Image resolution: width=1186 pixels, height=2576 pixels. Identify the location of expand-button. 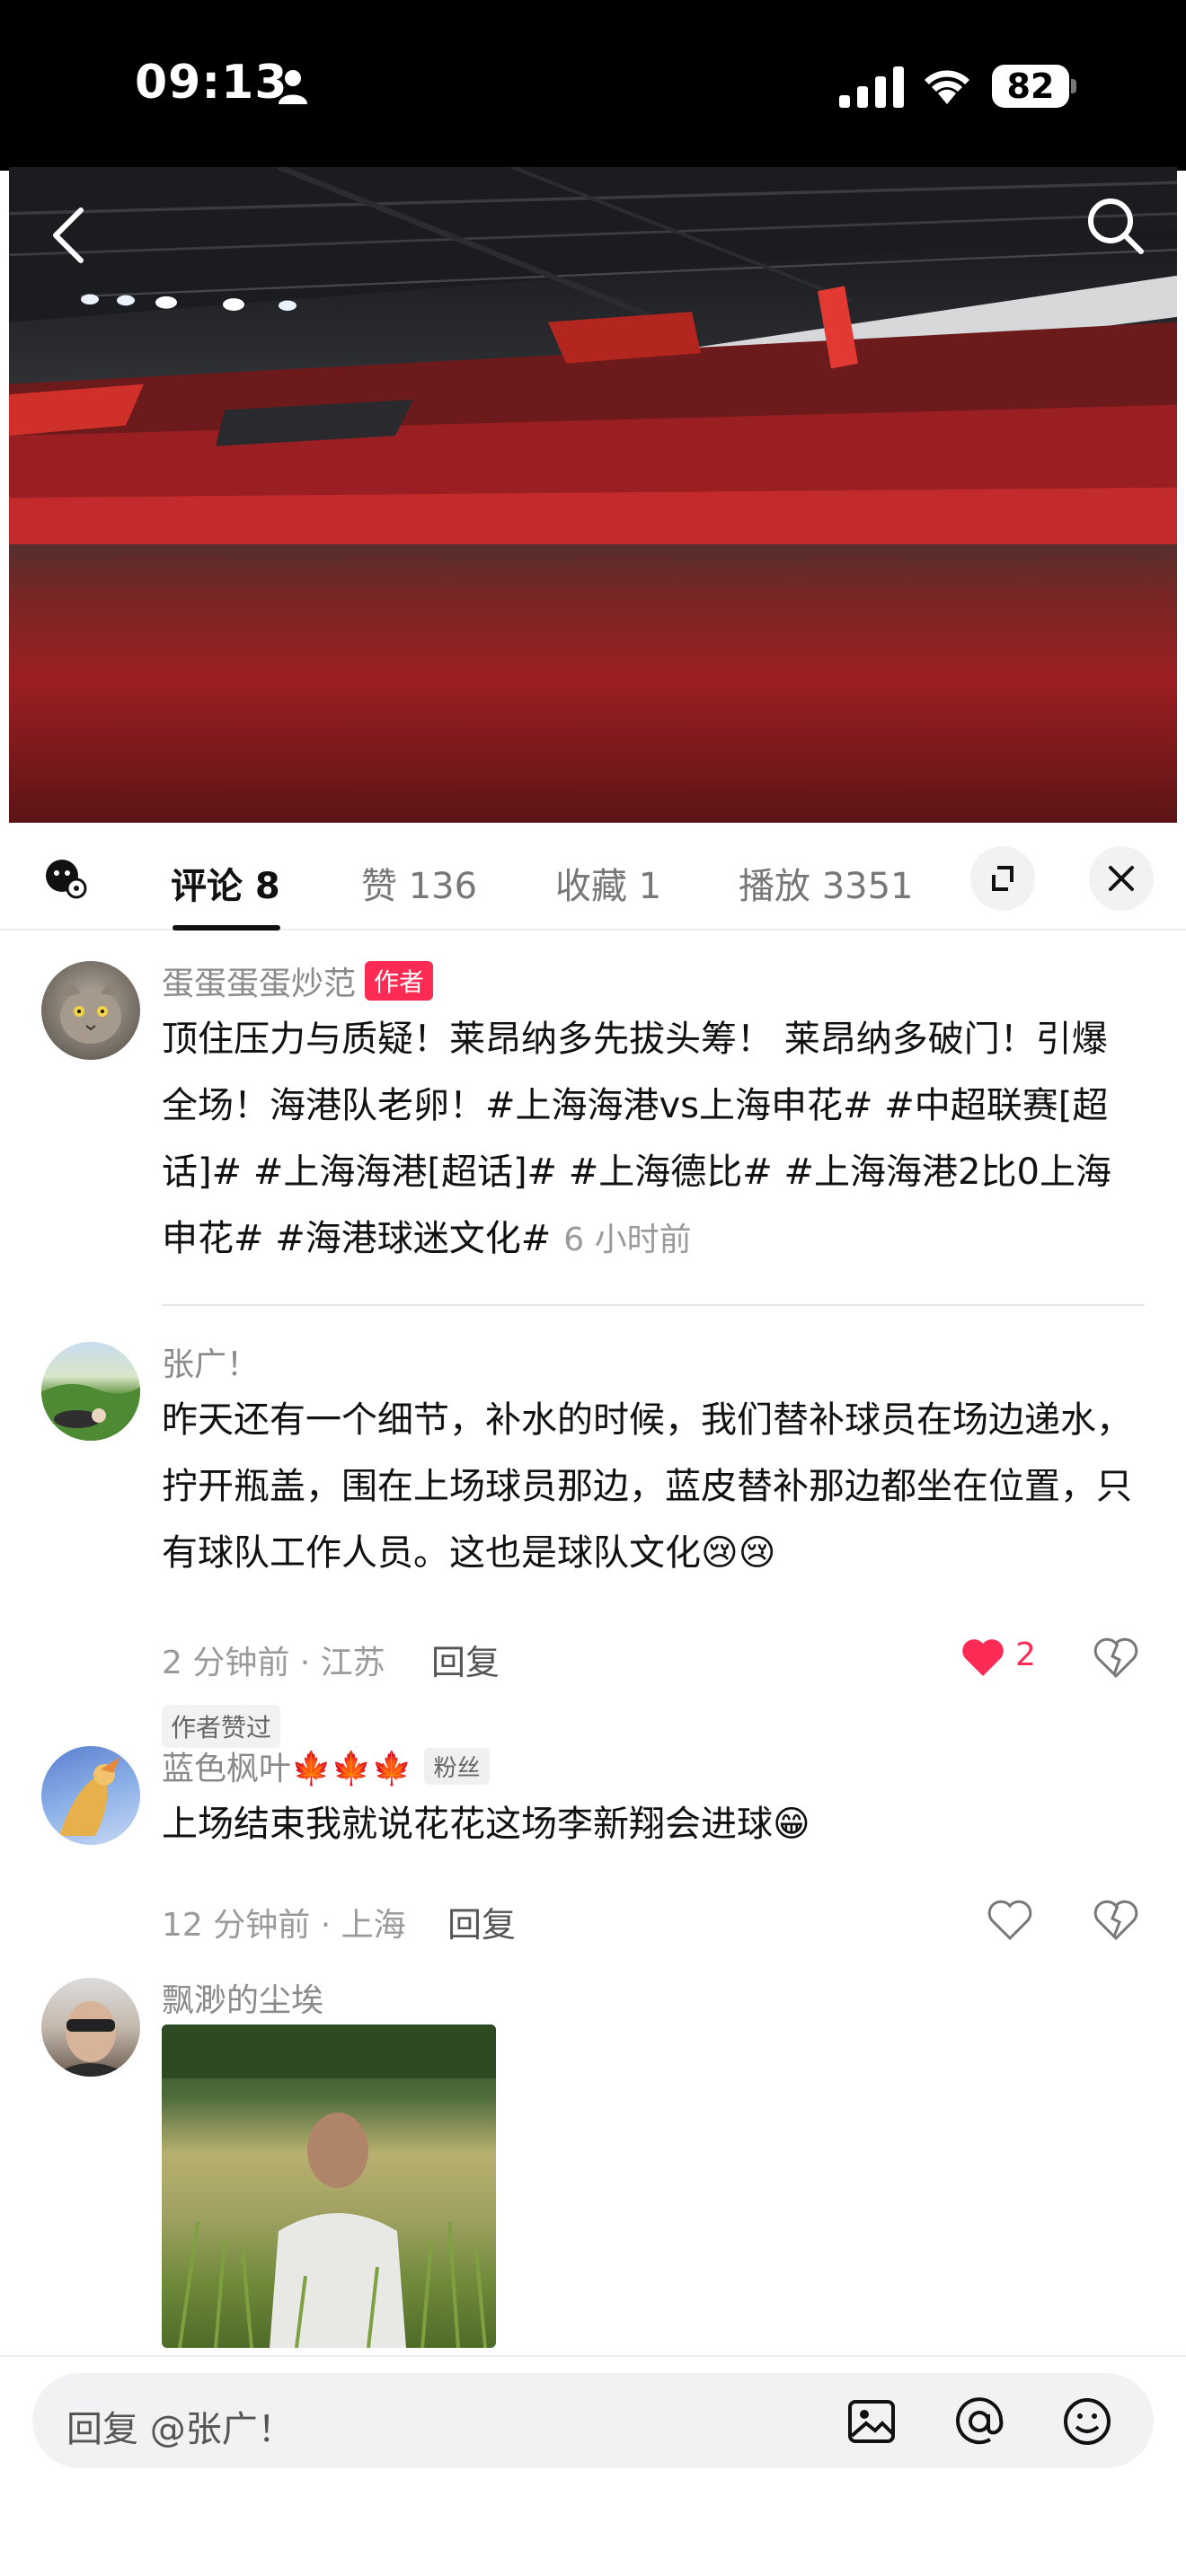
(1002, 878).